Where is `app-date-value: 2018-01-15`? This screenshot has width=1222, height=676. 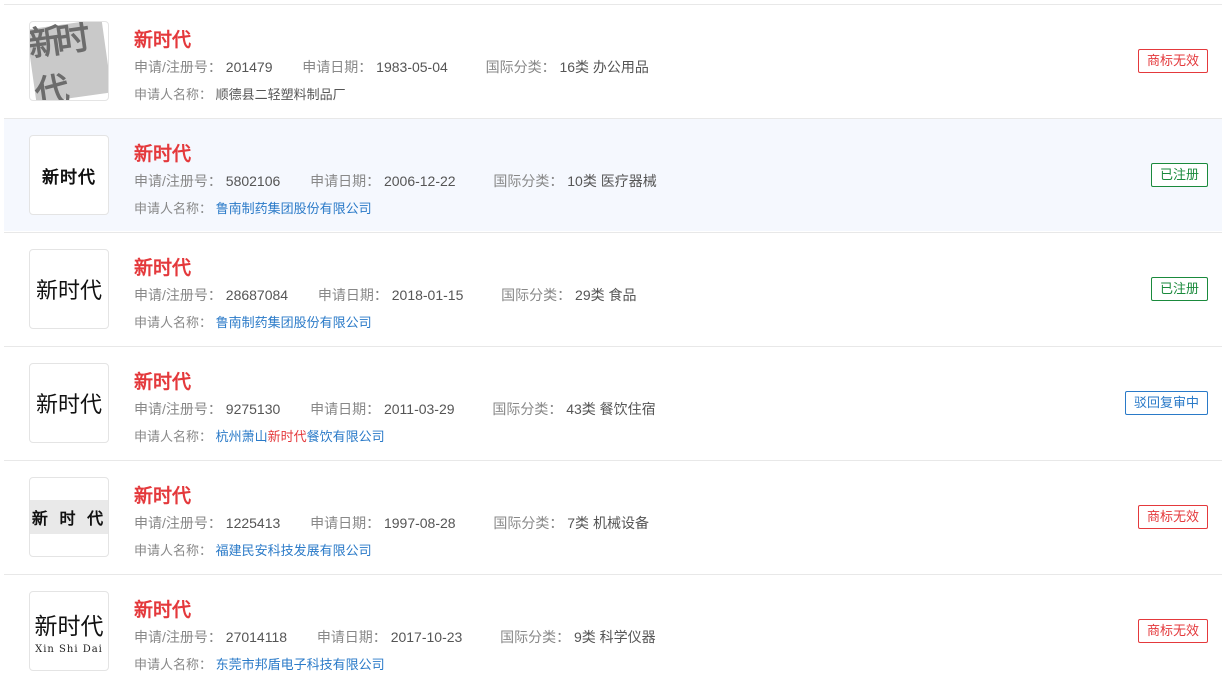
app-date-value: 2018-01-15 is located at coordinates (427, 295).